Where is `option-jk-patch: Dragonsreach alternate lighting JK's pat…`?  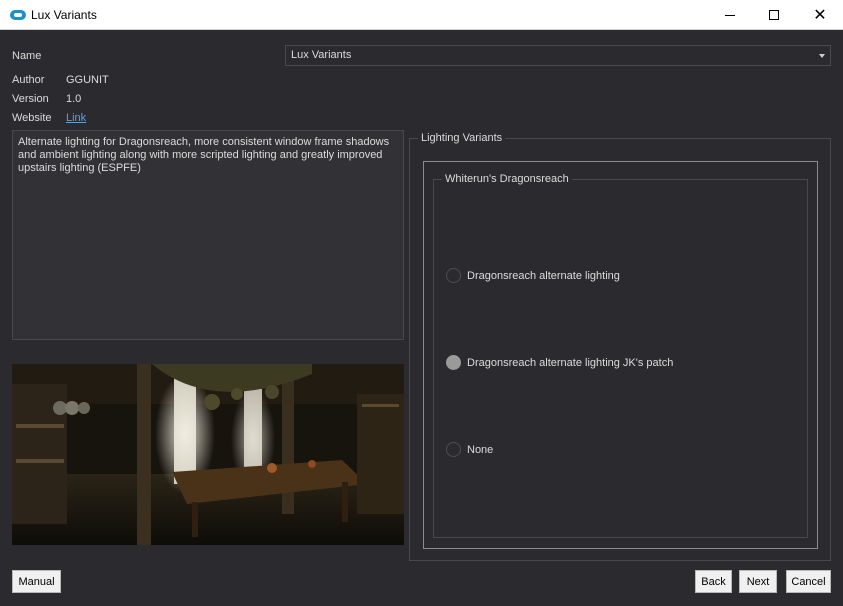
option-jk-patch: Dragonsreach alternate lighting JK's pat… is located at coordinates (559, 362).